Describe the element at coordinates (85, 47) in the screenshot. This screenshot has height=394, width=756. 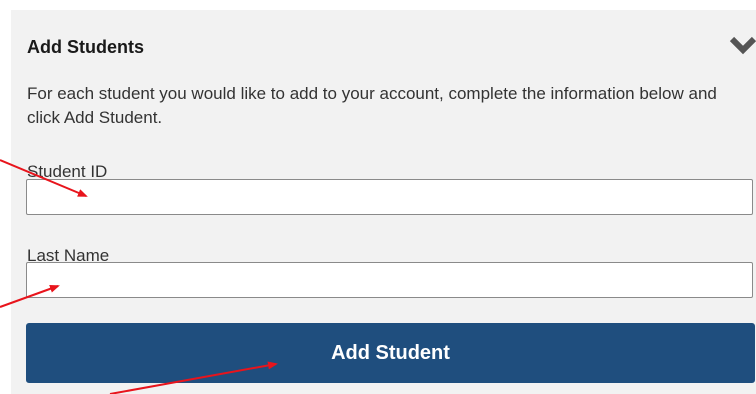
I see `panel-title: Add Students` at that location.